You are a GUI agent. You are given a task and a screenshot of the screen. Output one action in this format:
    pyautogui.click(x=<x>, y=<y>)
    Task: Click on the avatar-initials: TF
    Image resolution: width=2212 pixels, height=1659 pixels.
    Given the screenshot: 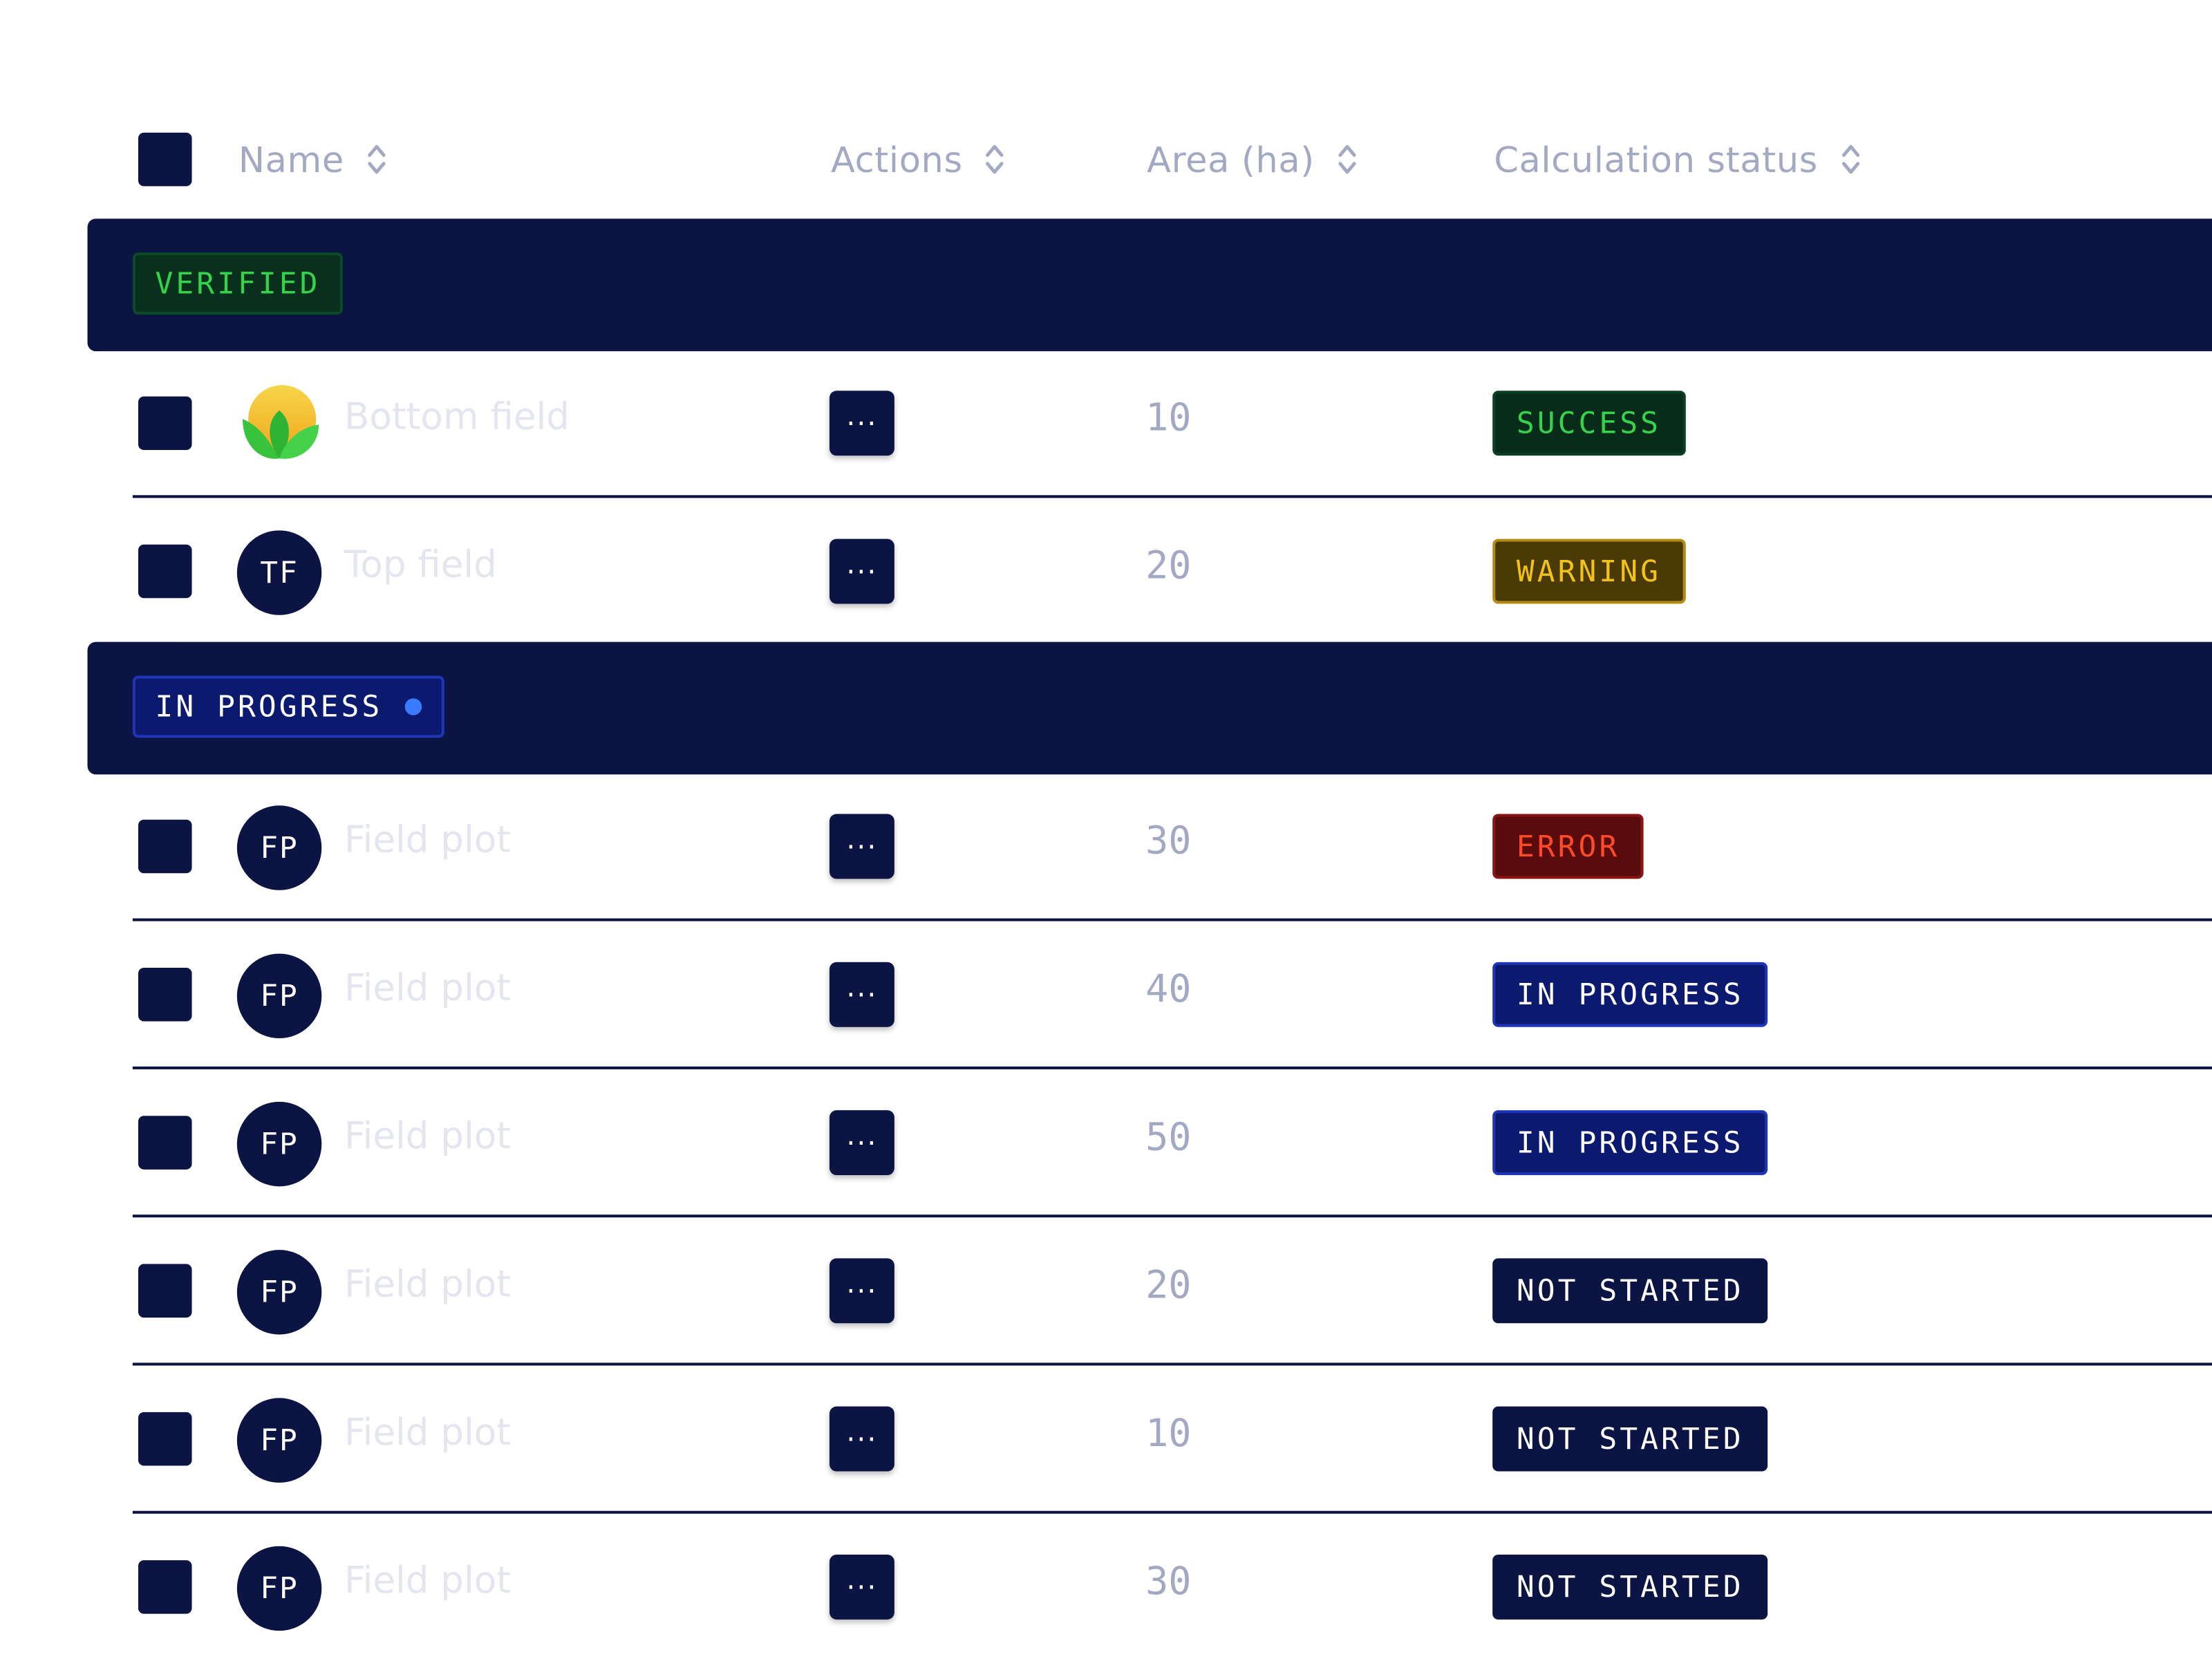 What is the action you would take?
    pyautogui.click(x=279, y=573)
    